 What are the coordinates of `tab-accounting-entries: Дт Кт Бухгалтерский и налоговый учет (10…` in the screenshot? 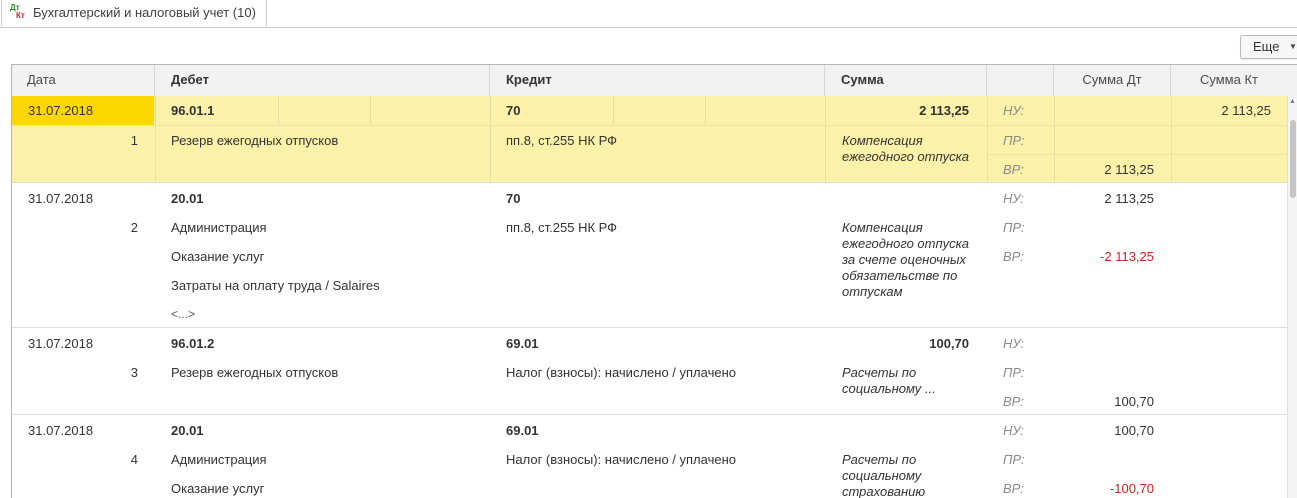 It's located at (134, 13).